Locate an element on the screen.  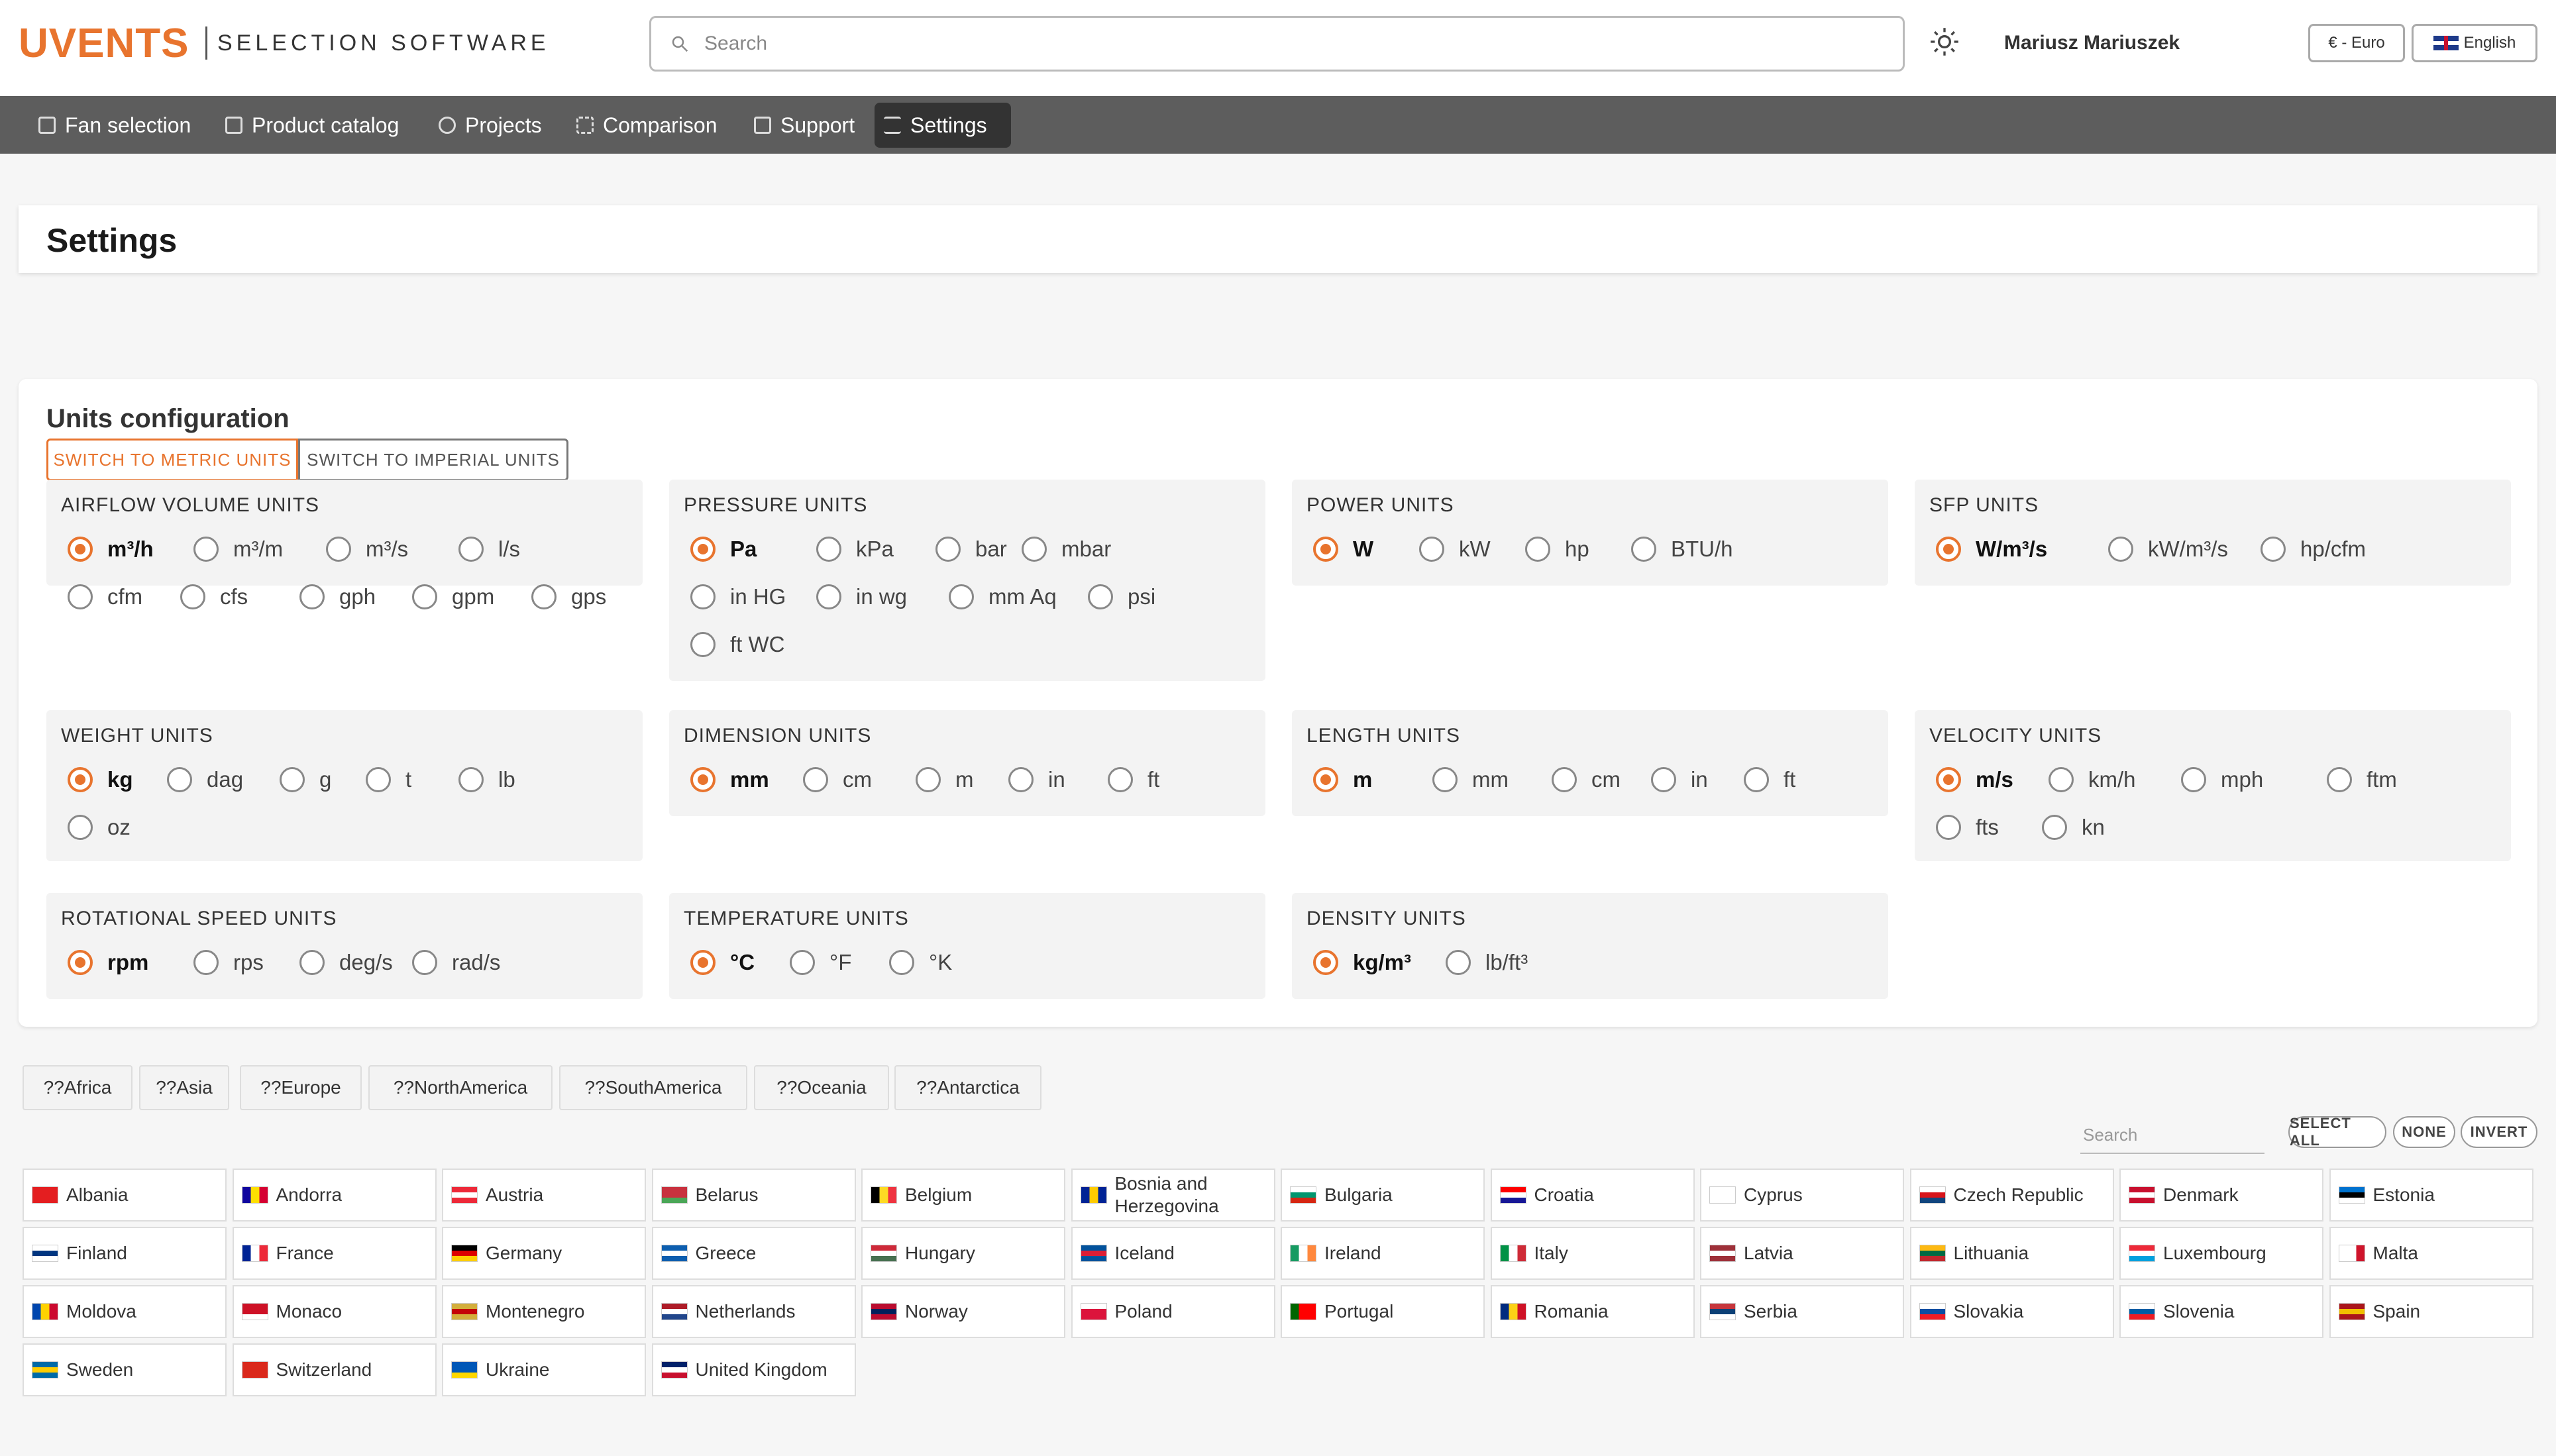
unit-option: in HG is located at coordinates (738, 596).